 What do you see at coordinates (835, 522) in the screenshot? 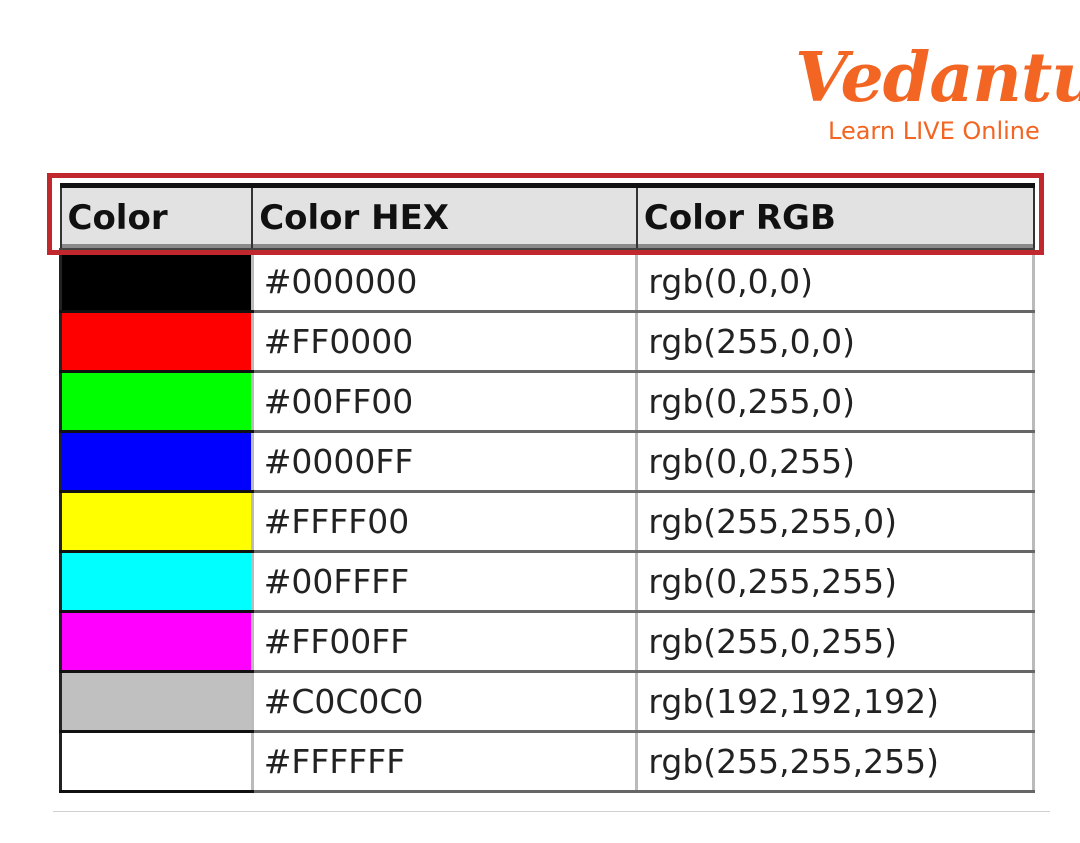
I see `rgb-value: rgb(255,255,0)` at bounding box center [835, 522].